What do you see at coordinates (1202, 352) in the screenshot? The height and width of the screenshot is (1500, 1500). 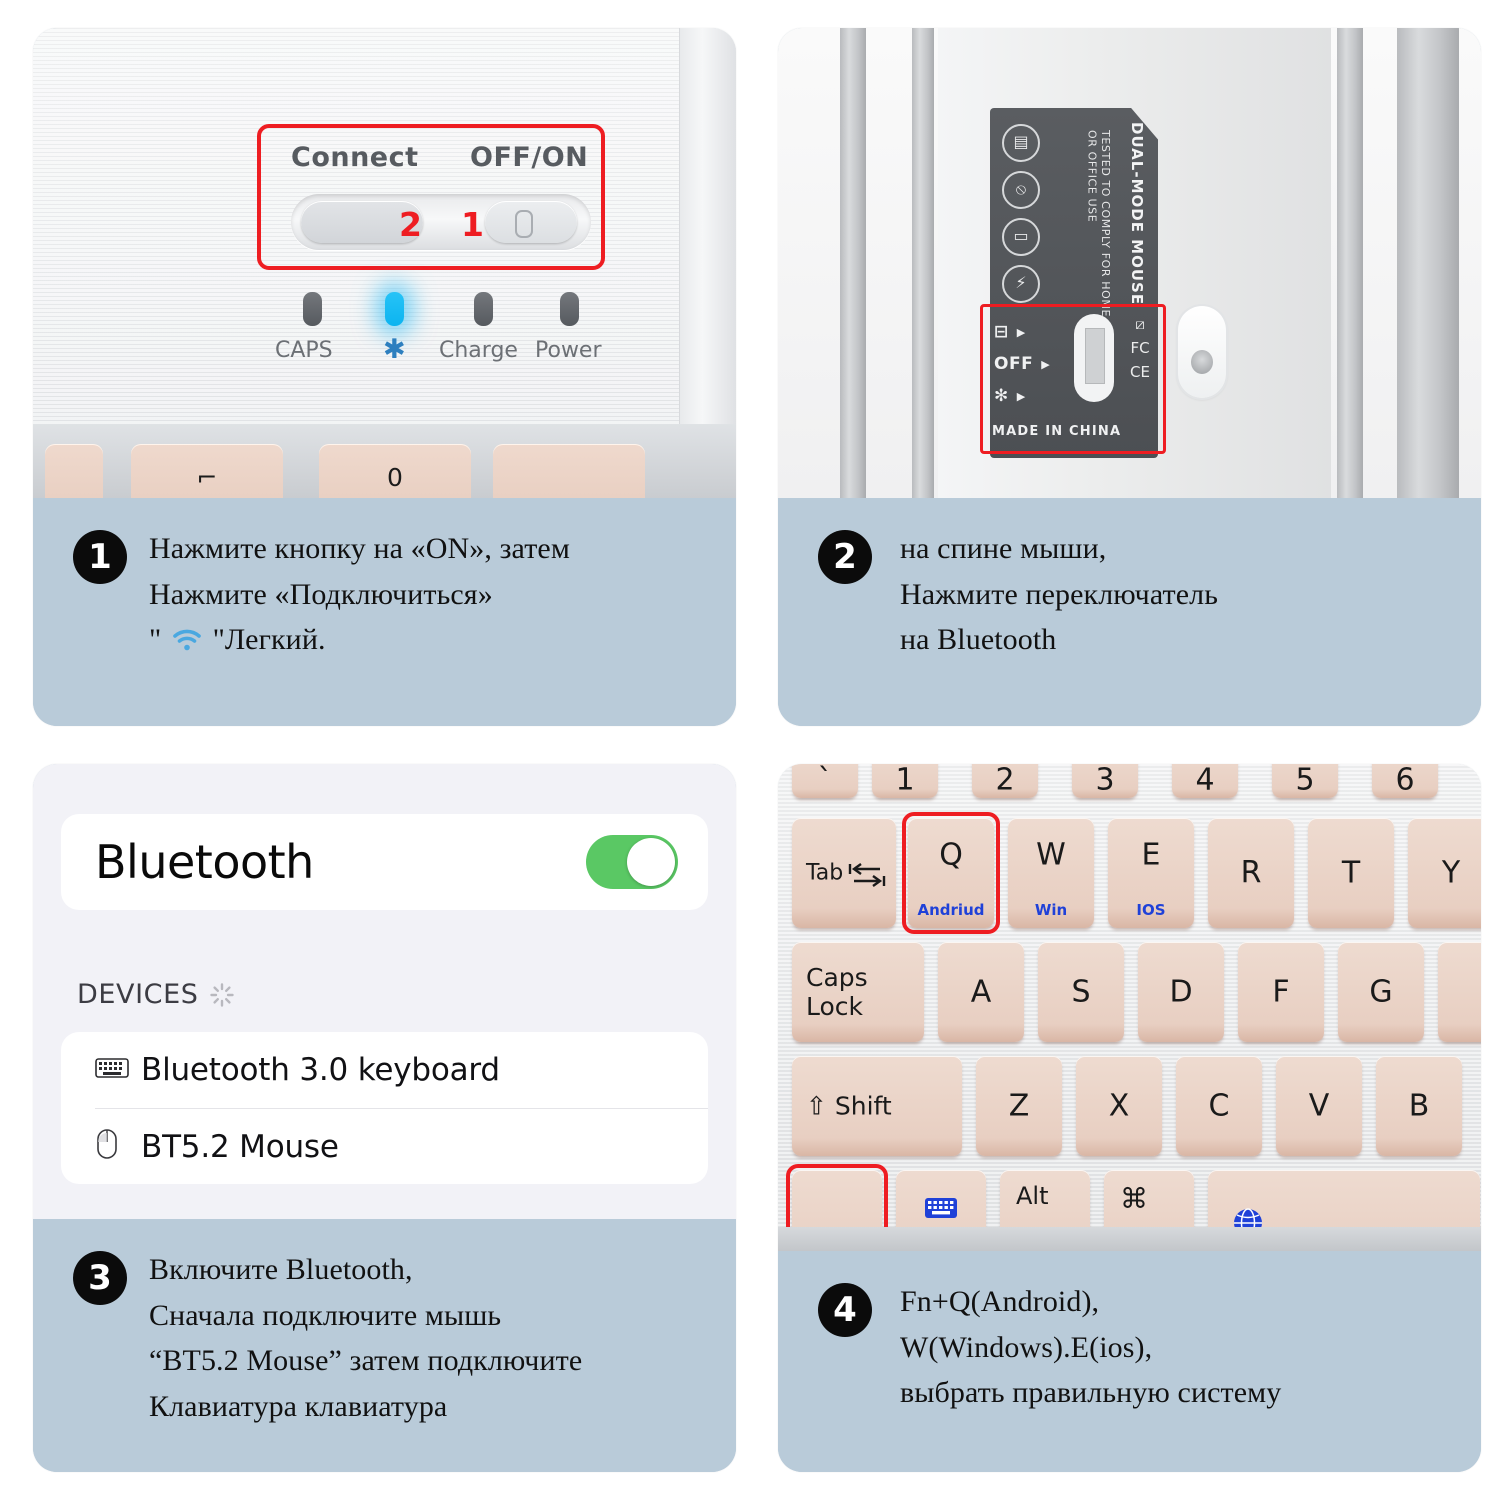 I see `optical-sensor` at bounding box center [1202, 352].